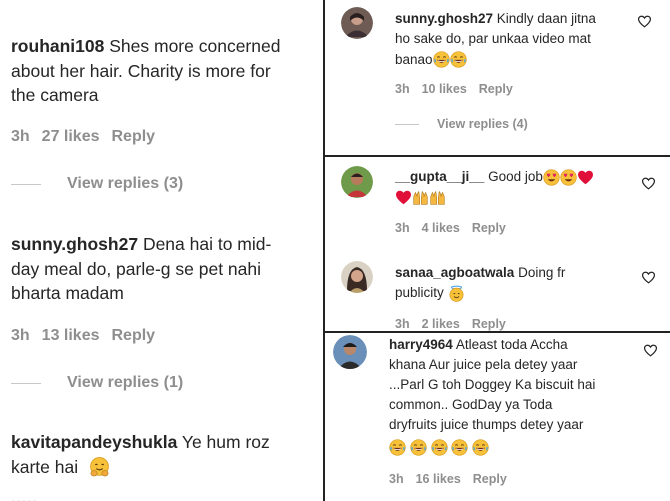  I want to click on comment-text: karte hai, so click(45, 466).